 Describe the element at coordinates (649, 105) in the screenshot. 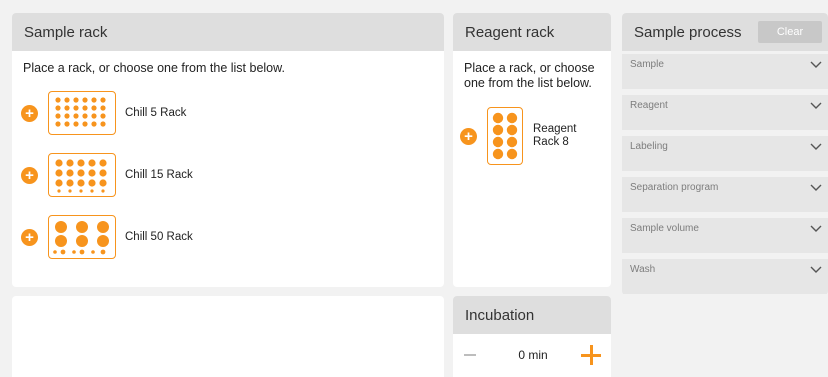

I see `process-item-label: Reagent` at that location.